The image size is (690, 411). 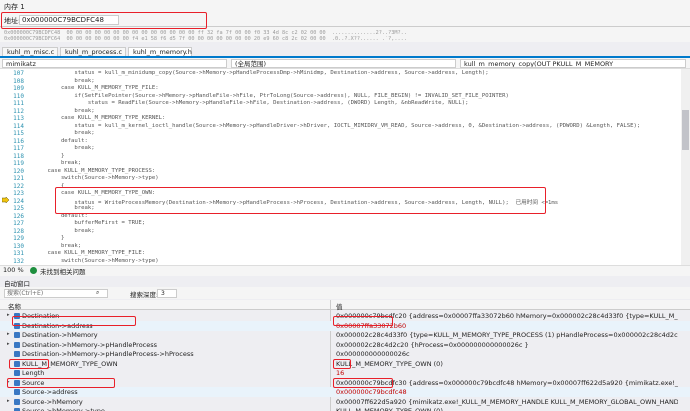 What do you see at coordinates (18, 133) in the screenshot?
I see `line-number: 115` at bounding box center [18, 133].